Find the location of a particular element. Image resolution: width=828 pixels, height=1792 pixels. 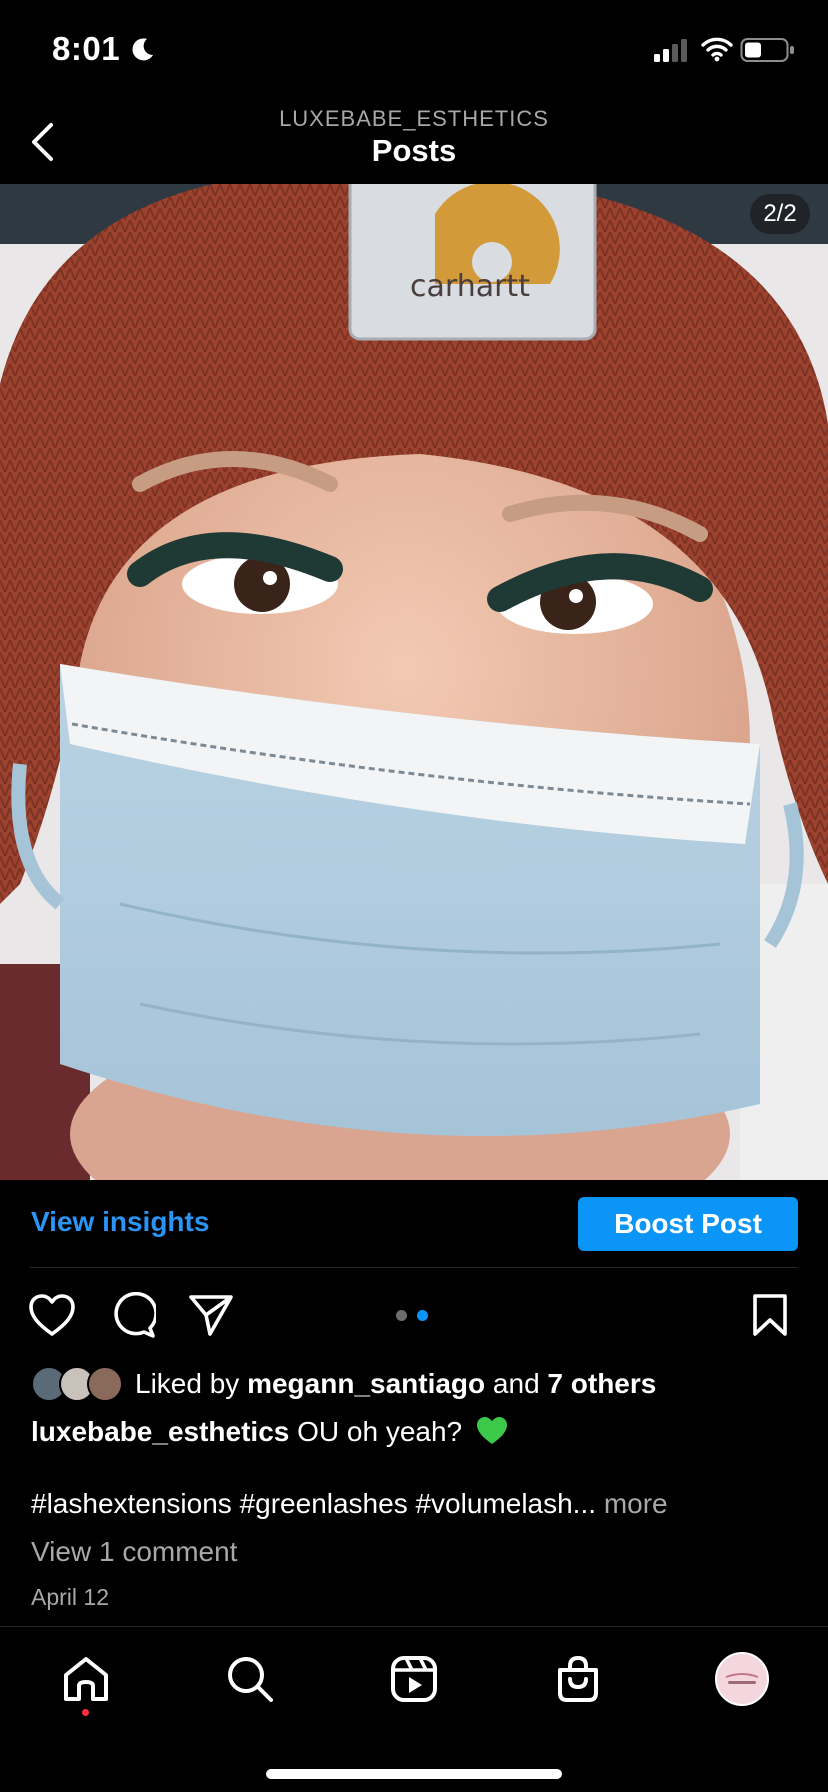

liker-avatars is located at coordinates (77, 1384).